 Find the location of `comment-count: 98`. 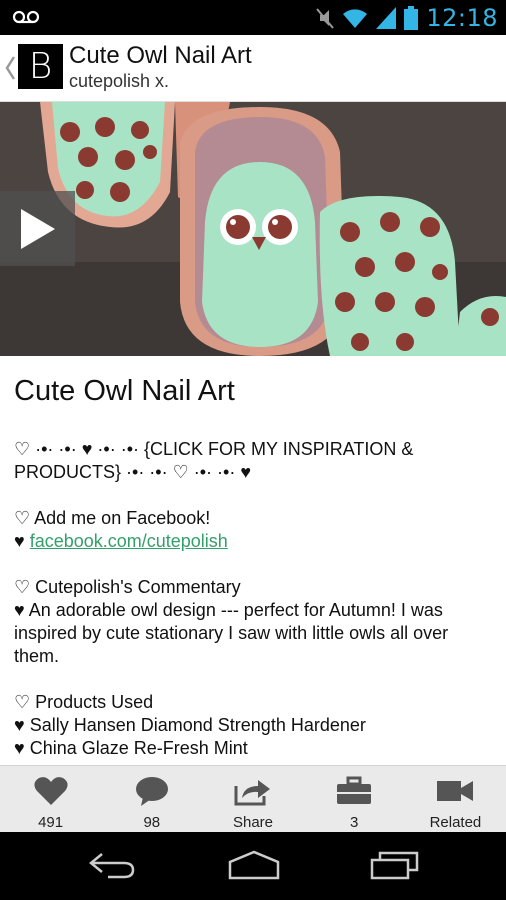

comment-count: 98 is located at coordinates (152, 822).